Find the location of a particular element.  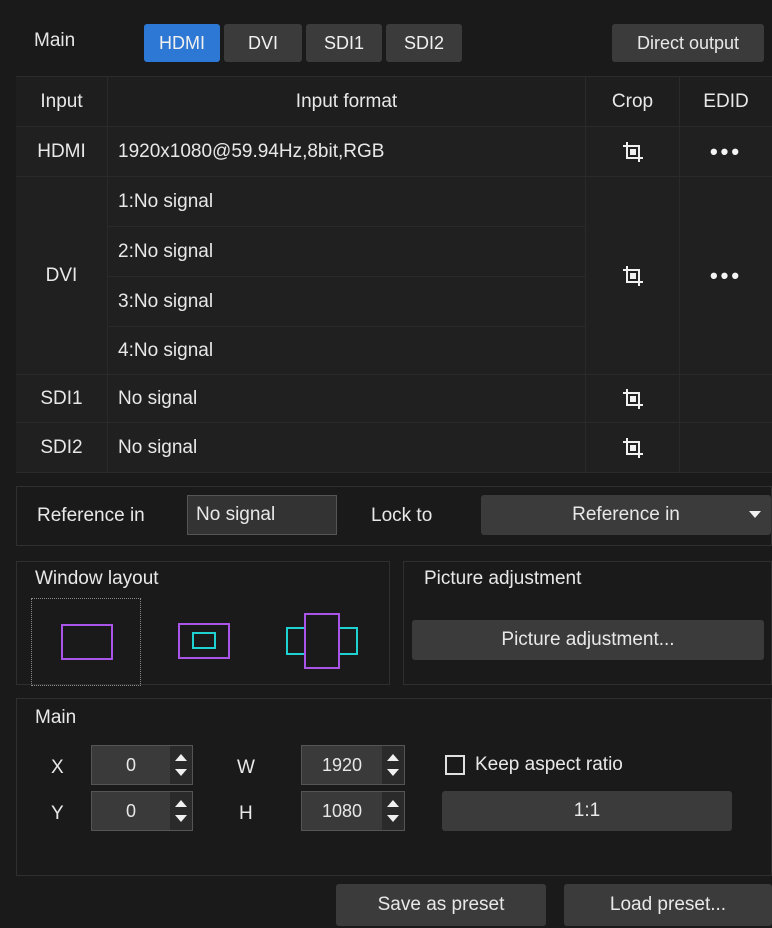

row-format-hdmi: 1920x1080@59.94Hz,8bit,RGB is located at coordinates (347, 152).